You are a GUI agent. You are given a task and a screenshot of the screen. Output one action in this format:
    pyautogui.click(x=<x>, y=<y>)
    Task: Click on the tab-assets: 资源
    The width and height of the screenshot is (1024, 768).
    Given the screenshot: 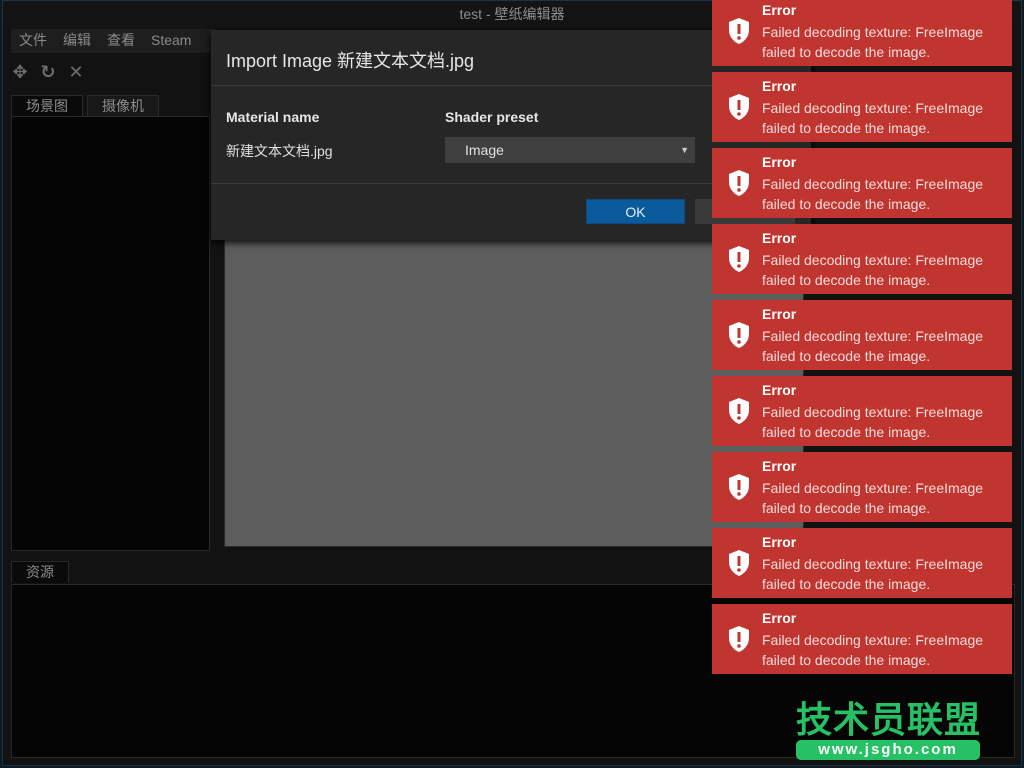 What is the action you would take?
    pyautogui.click(x=40, y=572)
    